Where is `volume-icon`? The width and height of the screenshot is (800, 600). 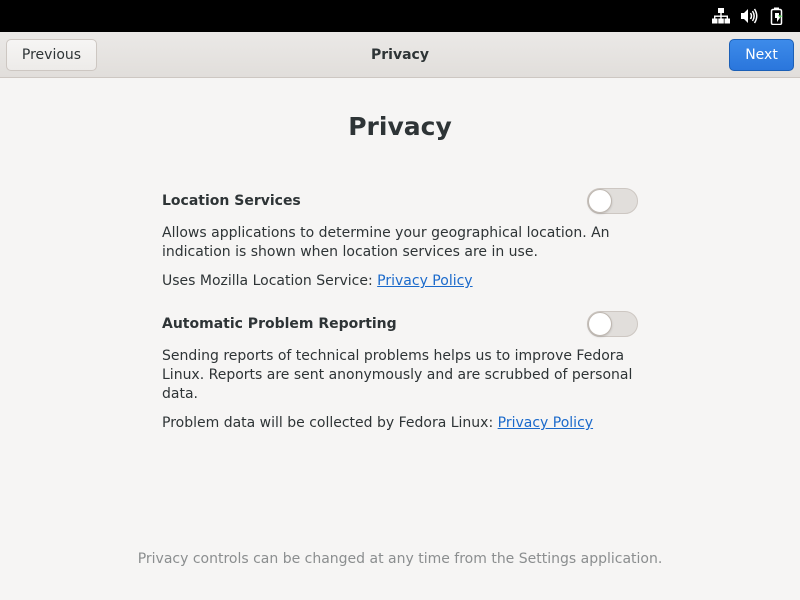
volume-icon is located at coordinates (749, 16).